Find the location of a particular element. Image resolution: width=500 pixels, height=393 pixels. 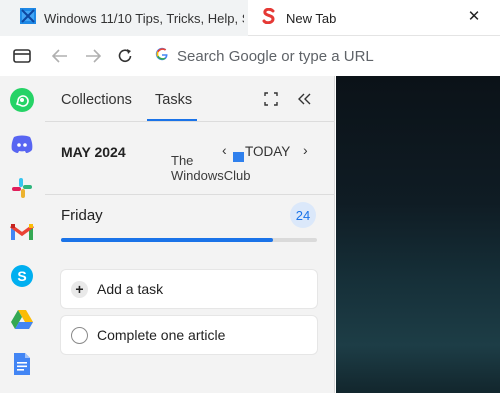

tab-windowsclub: Windows 11/10 Tips, Tricks, Help, Su is located at coordinates (124, 18).